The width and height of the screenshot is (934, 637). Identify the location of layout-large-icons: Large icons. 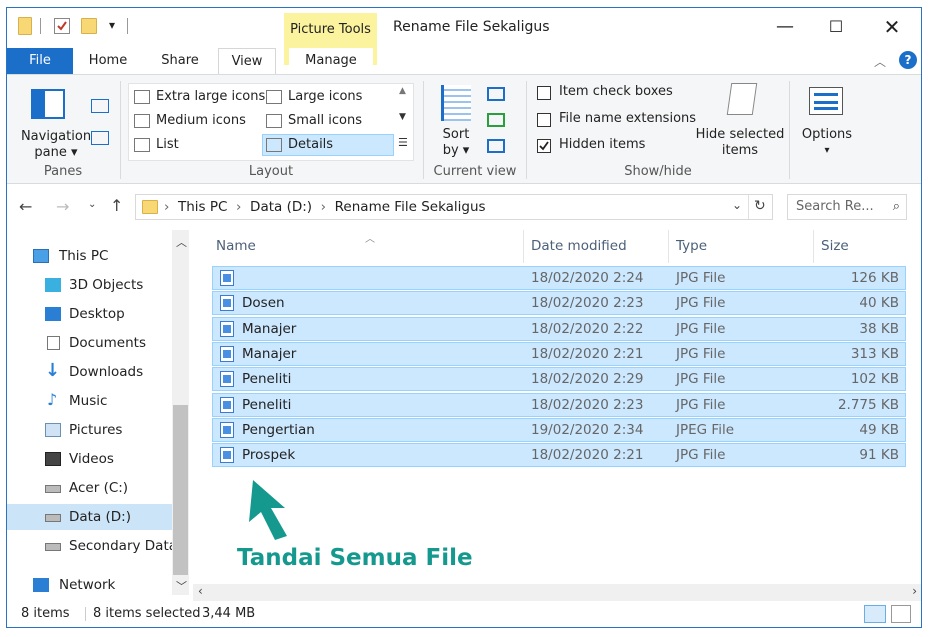
(314, 96).